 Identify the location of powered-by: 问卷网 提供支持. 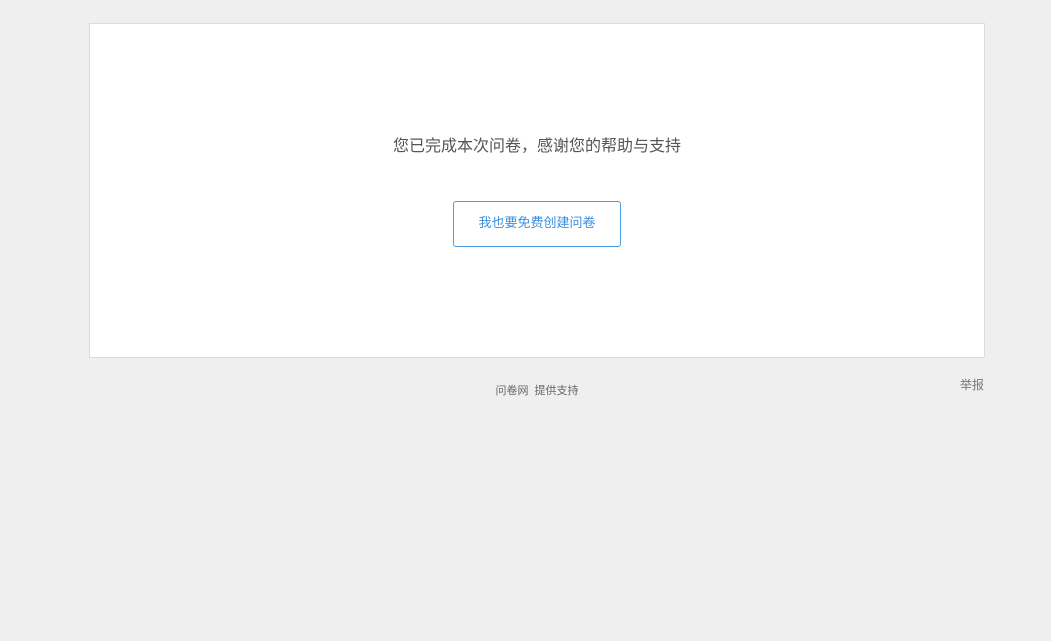
(537, 391).